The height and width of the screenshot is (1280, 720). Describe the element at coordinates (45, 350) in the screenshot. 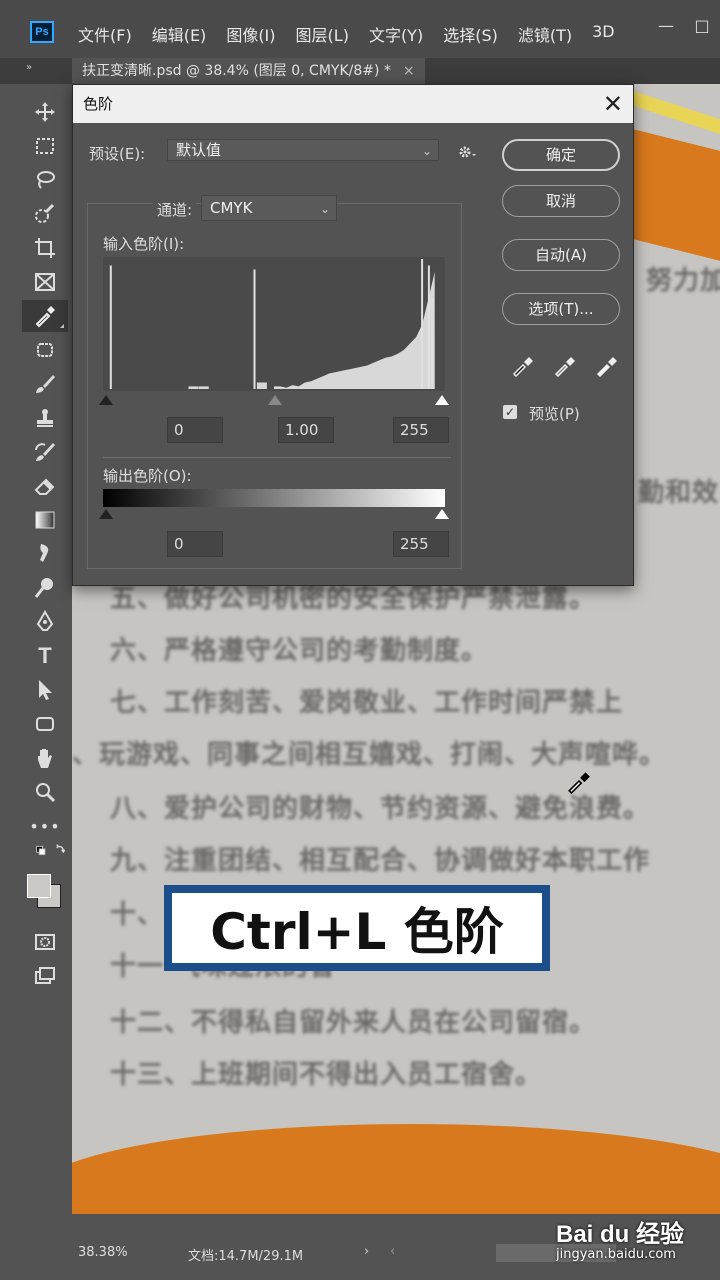

I see `patch-tool-icon` at that location.